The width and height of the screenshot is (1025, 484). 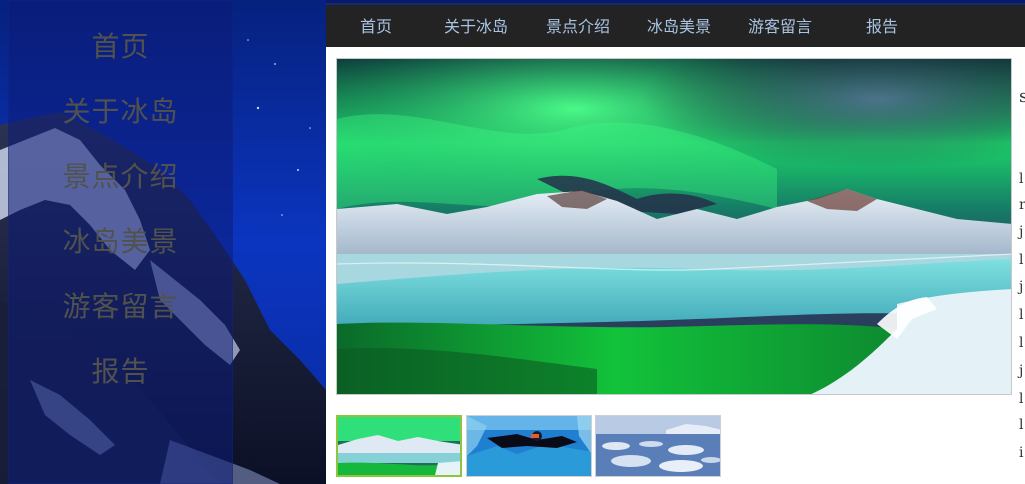 I want to click on side-nav-item-report: 报告, so click(x=120, y=371).